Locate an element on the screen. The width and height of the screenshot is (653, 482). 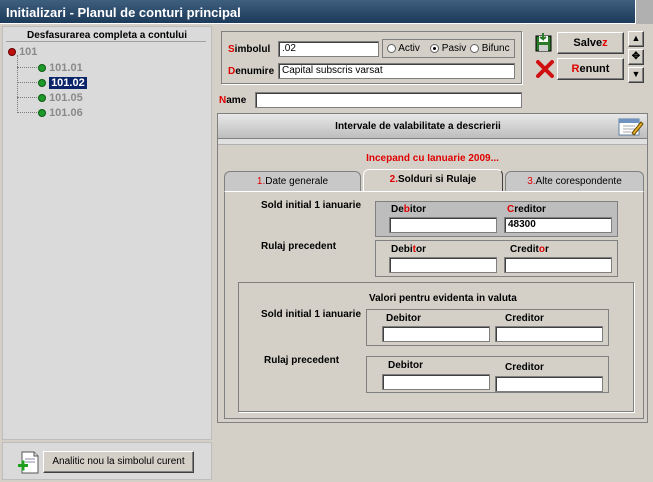
move-button: ✥ is located at coordinates (636, 57).